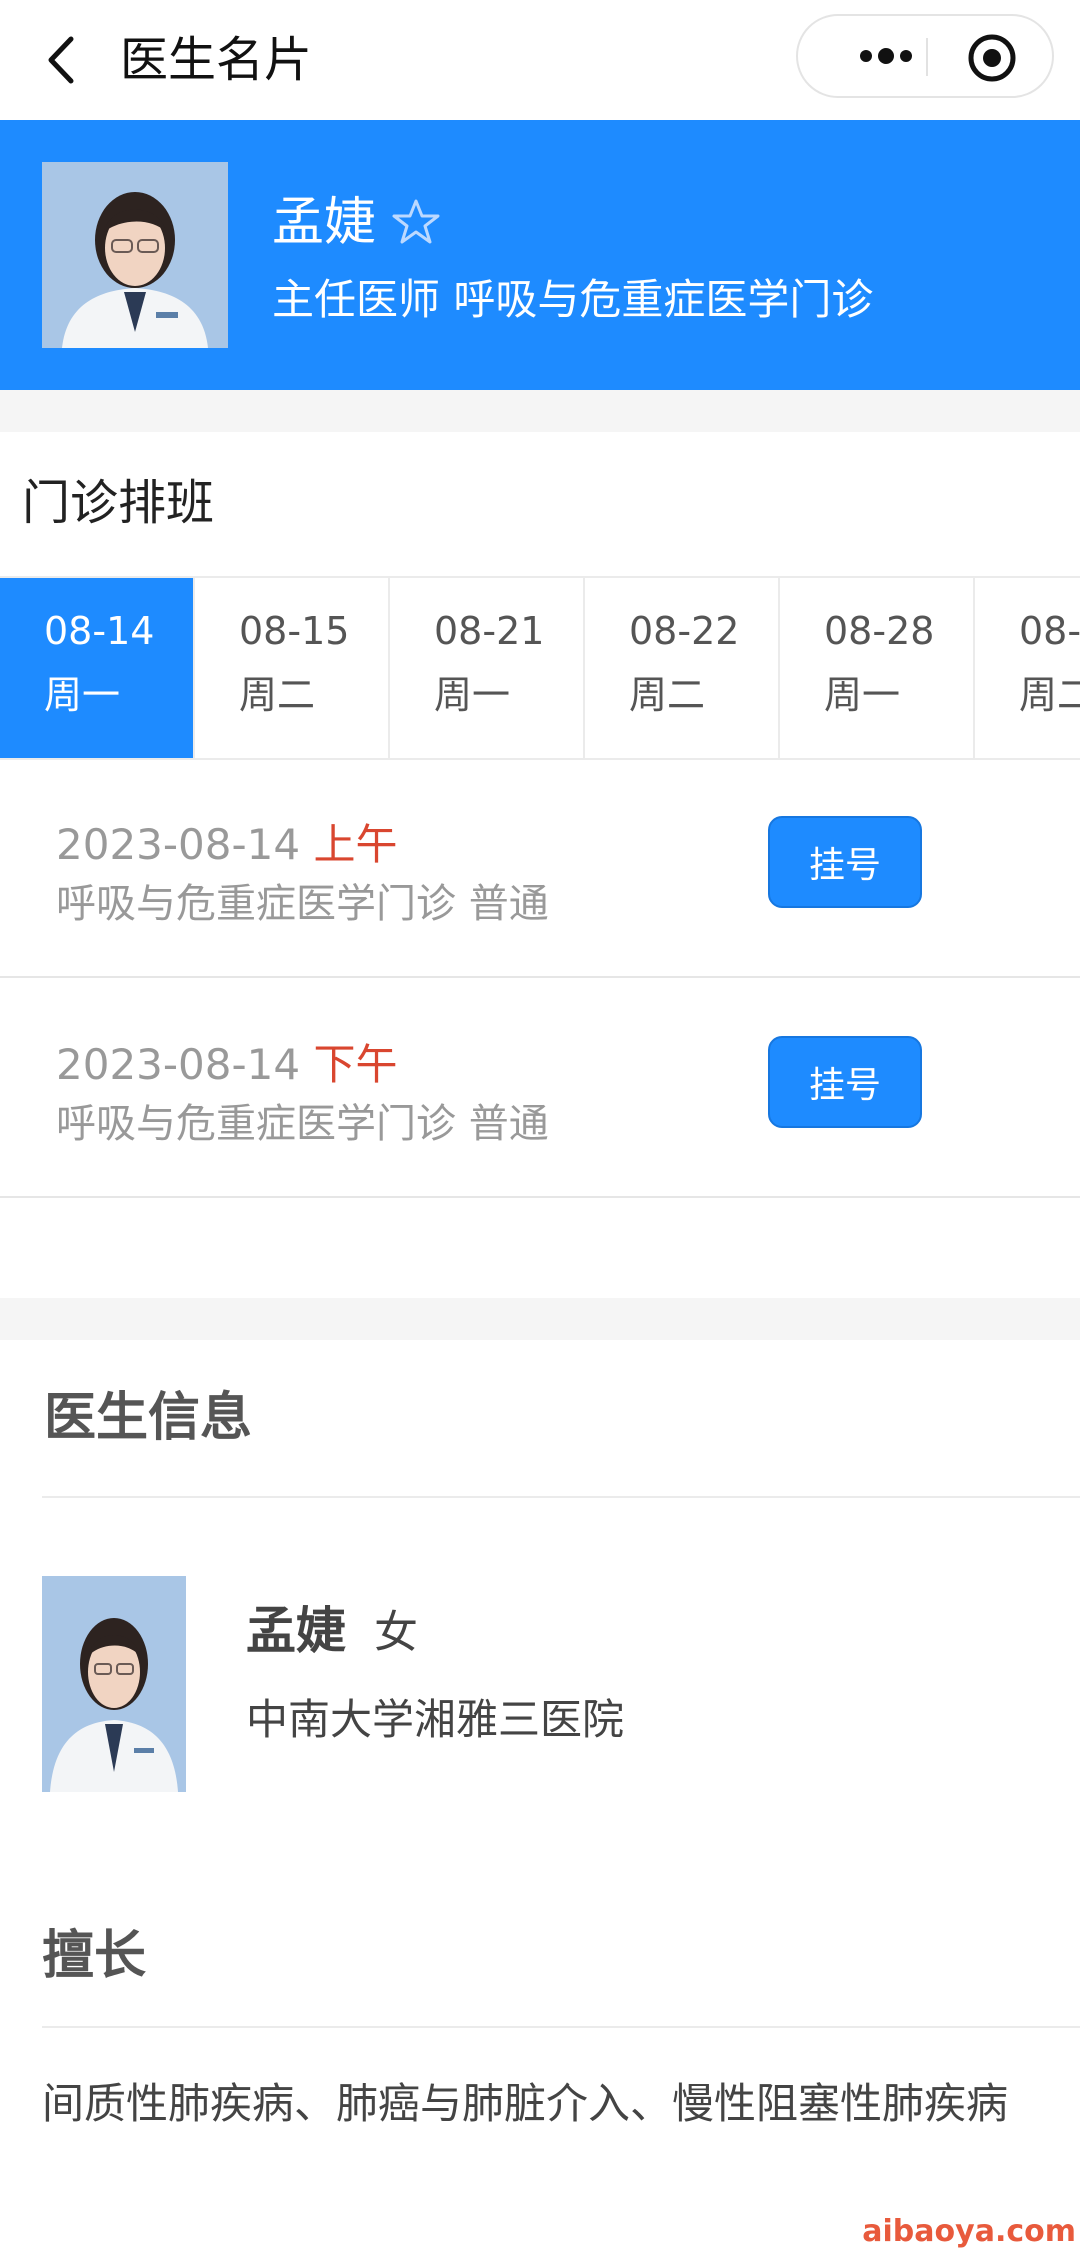 The width and height of the screenshot is (1080, 2257). I want to click on date-tab: 08-28 周一, so click(877, 668).